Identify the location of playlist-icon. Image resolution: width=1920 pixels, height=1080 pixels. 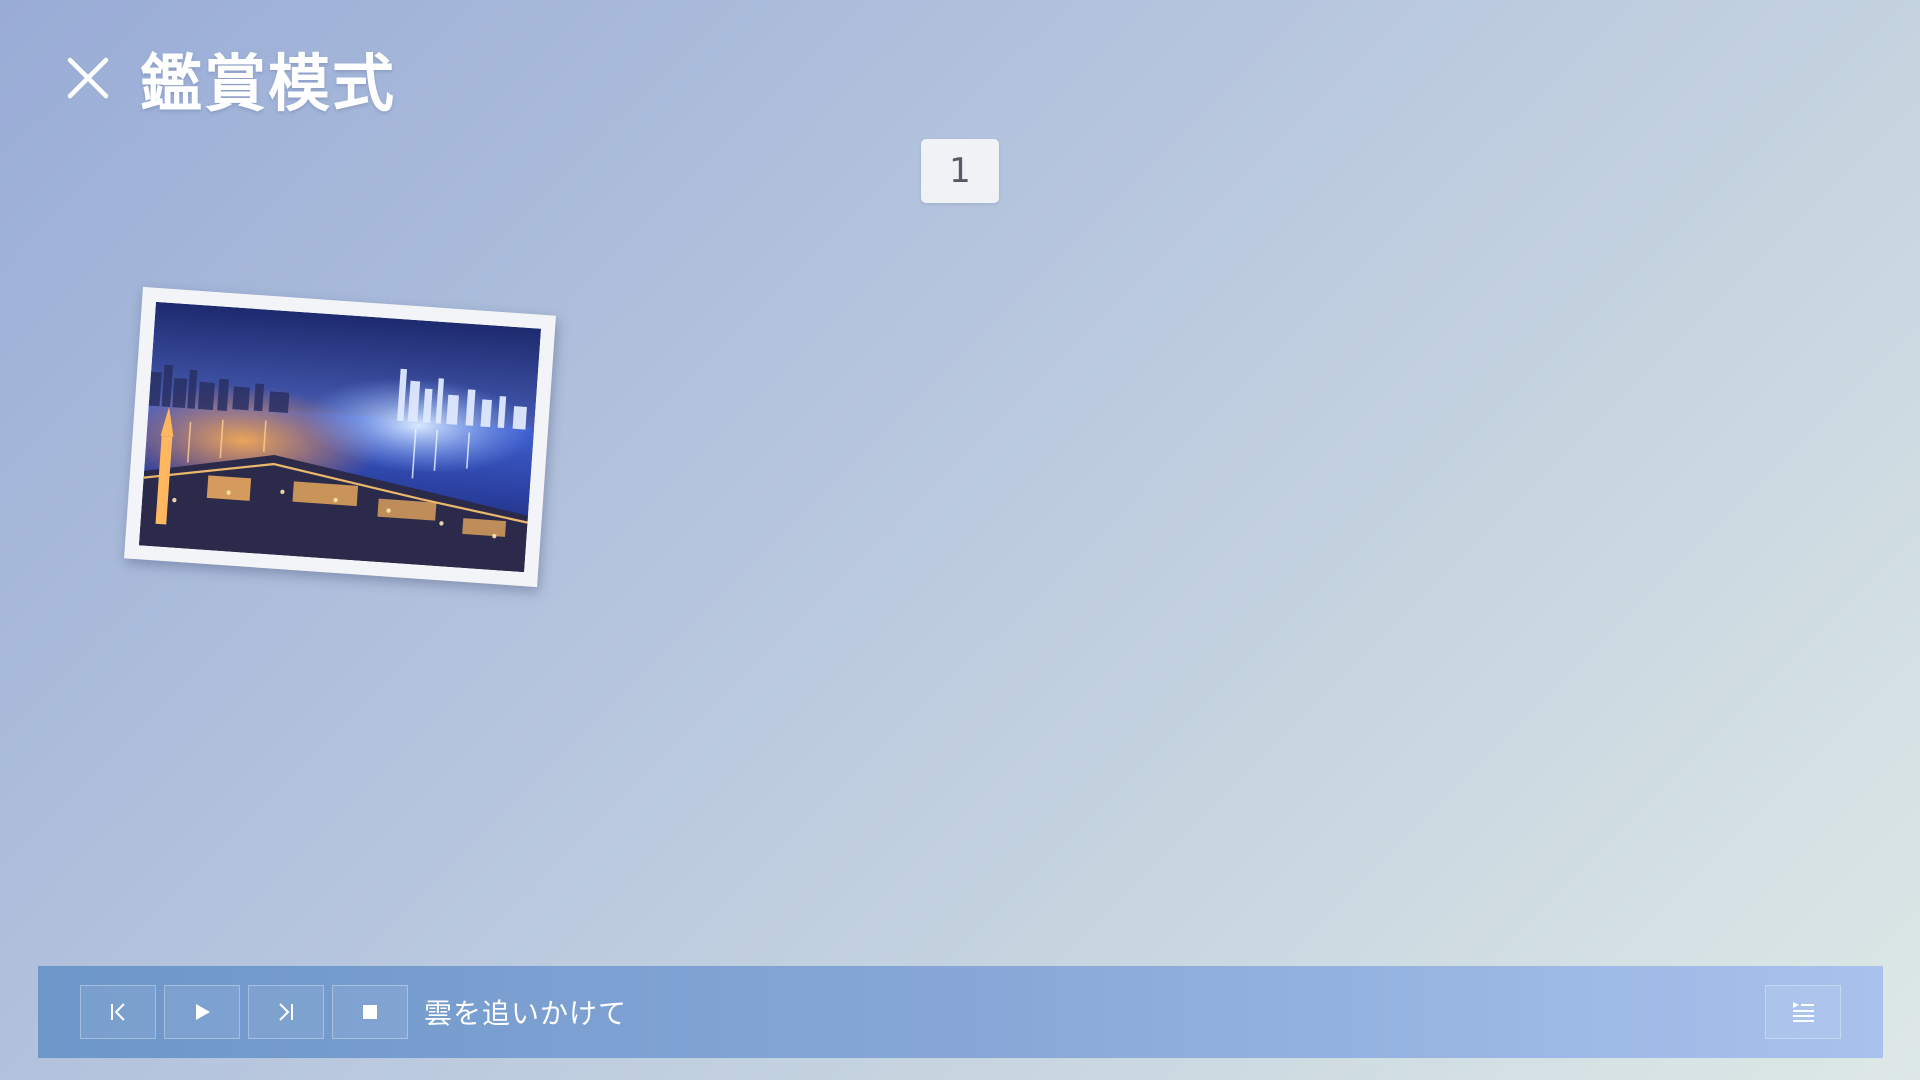
(1803, 1012).